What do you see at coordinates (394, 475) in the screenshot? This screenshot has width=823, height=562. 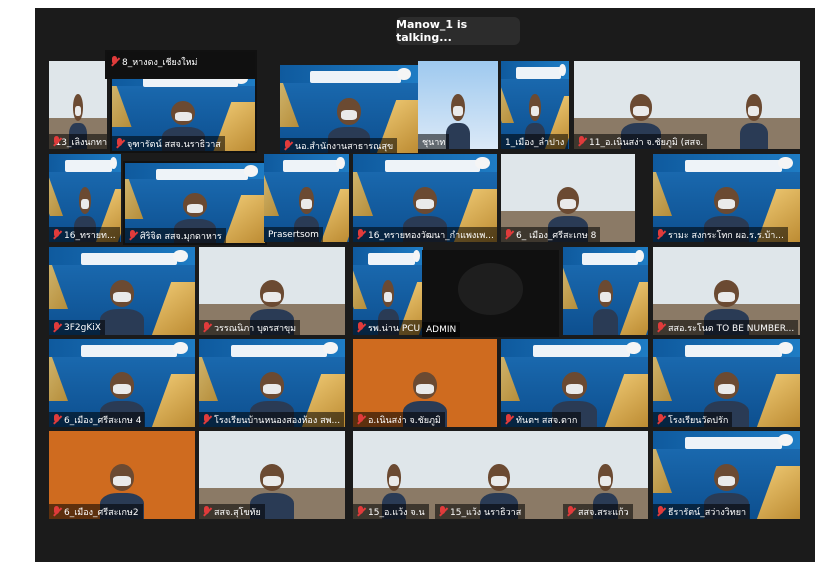 I see `participant-tile: 15_อ.แว้ง จ.น` at bounding box center [394, 475].